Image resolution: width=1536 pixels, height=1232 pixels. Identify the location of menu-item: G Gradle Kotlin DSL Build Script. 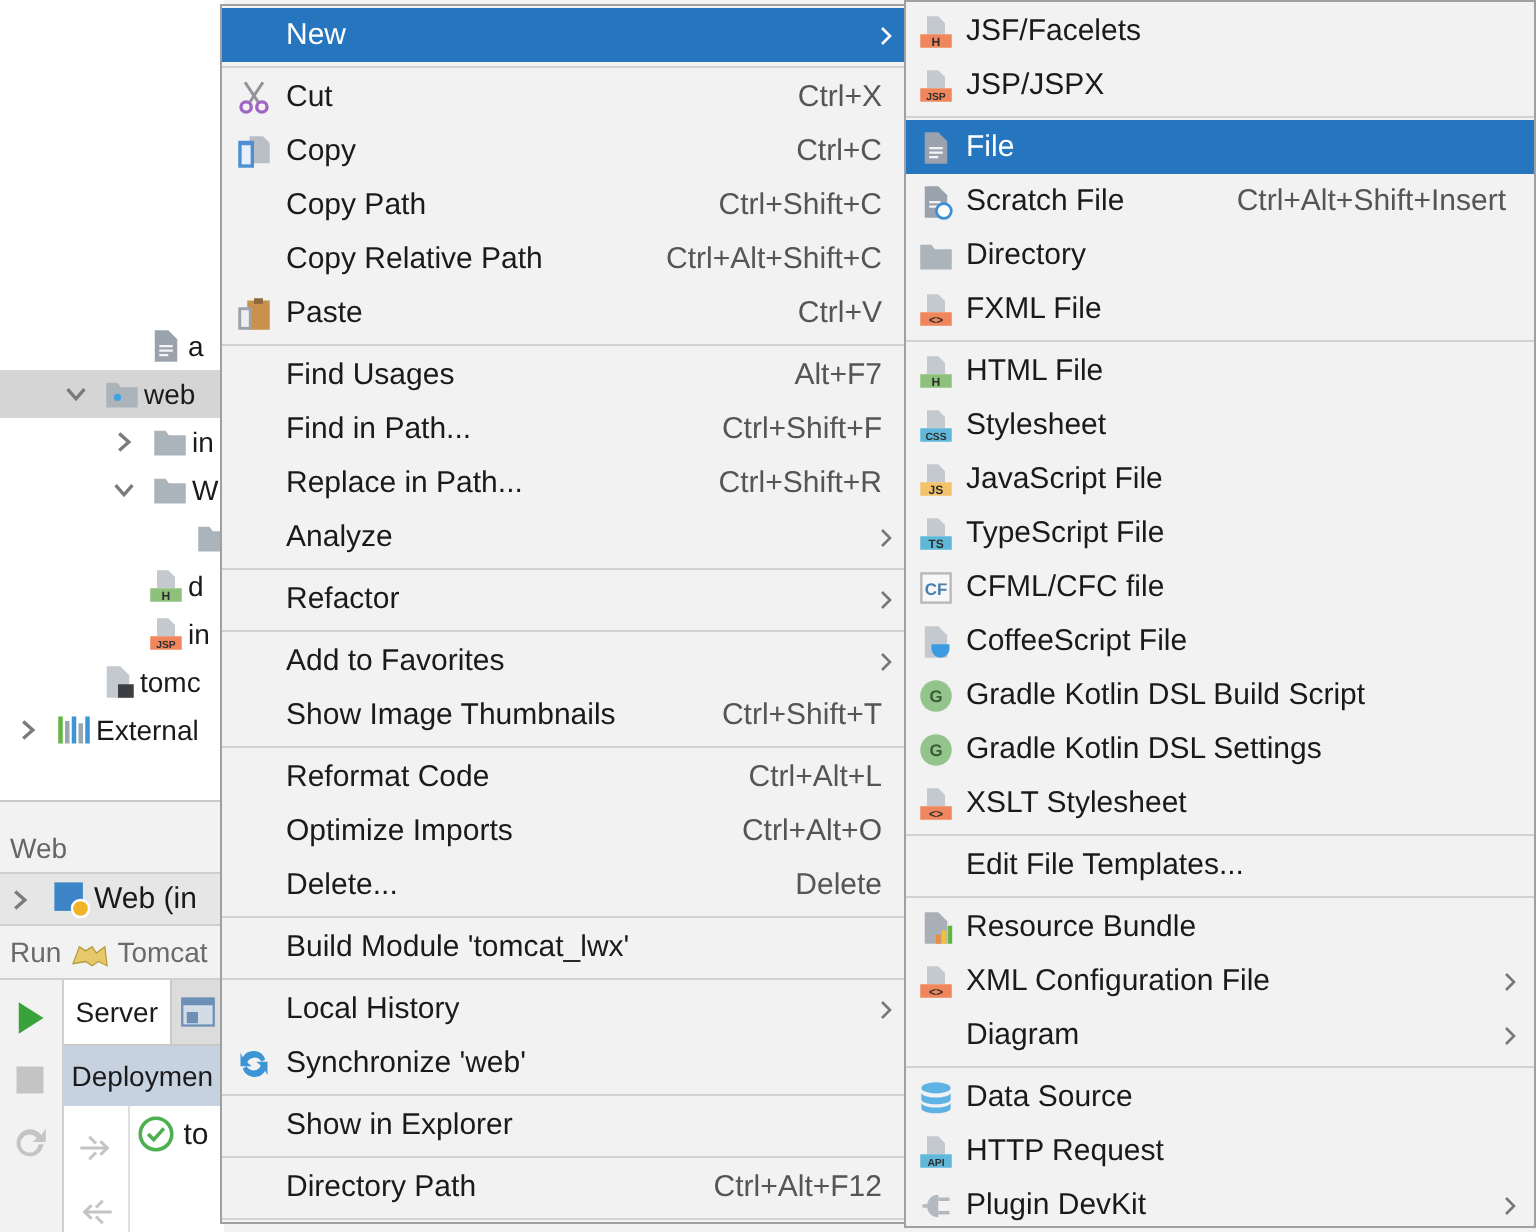
(1220, 695).